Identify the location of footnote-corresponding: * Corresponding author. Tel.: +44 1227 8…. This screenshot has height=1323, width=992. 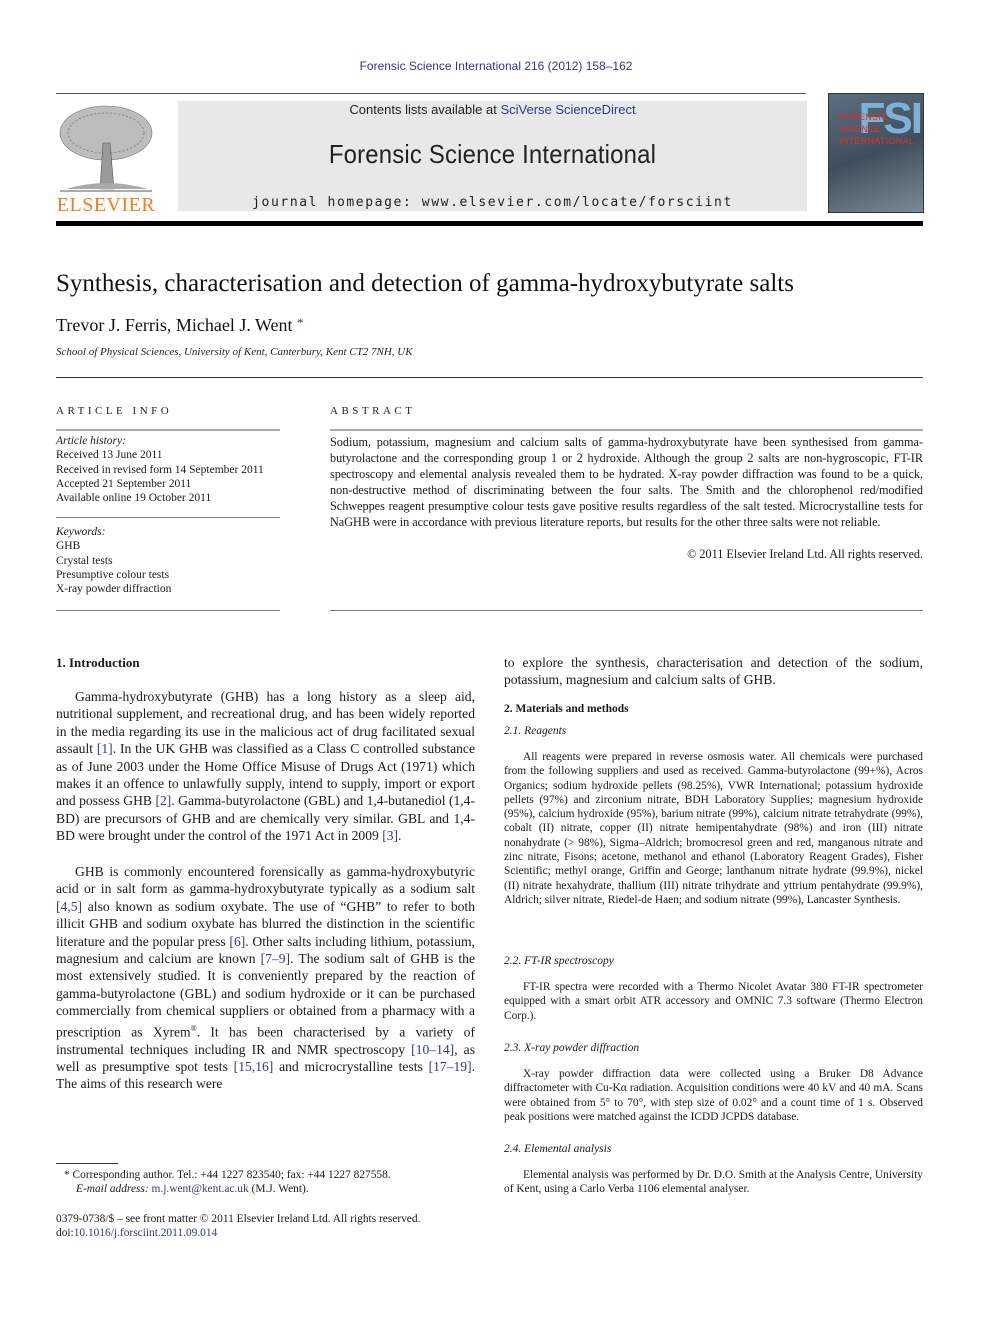
(274, 1175).